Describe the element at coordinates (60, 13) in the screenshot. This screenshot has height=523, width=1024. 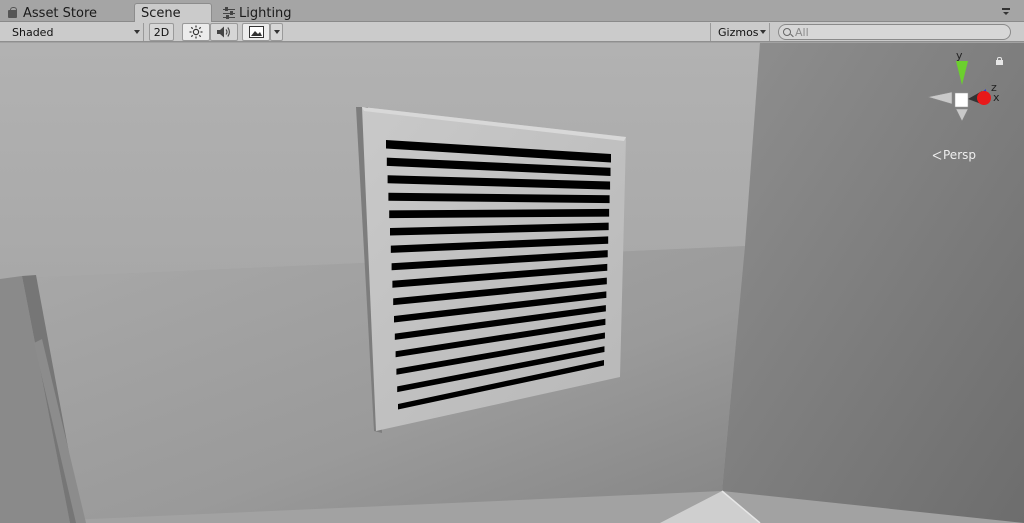
I see `tab-label: Asset Store` at that location.